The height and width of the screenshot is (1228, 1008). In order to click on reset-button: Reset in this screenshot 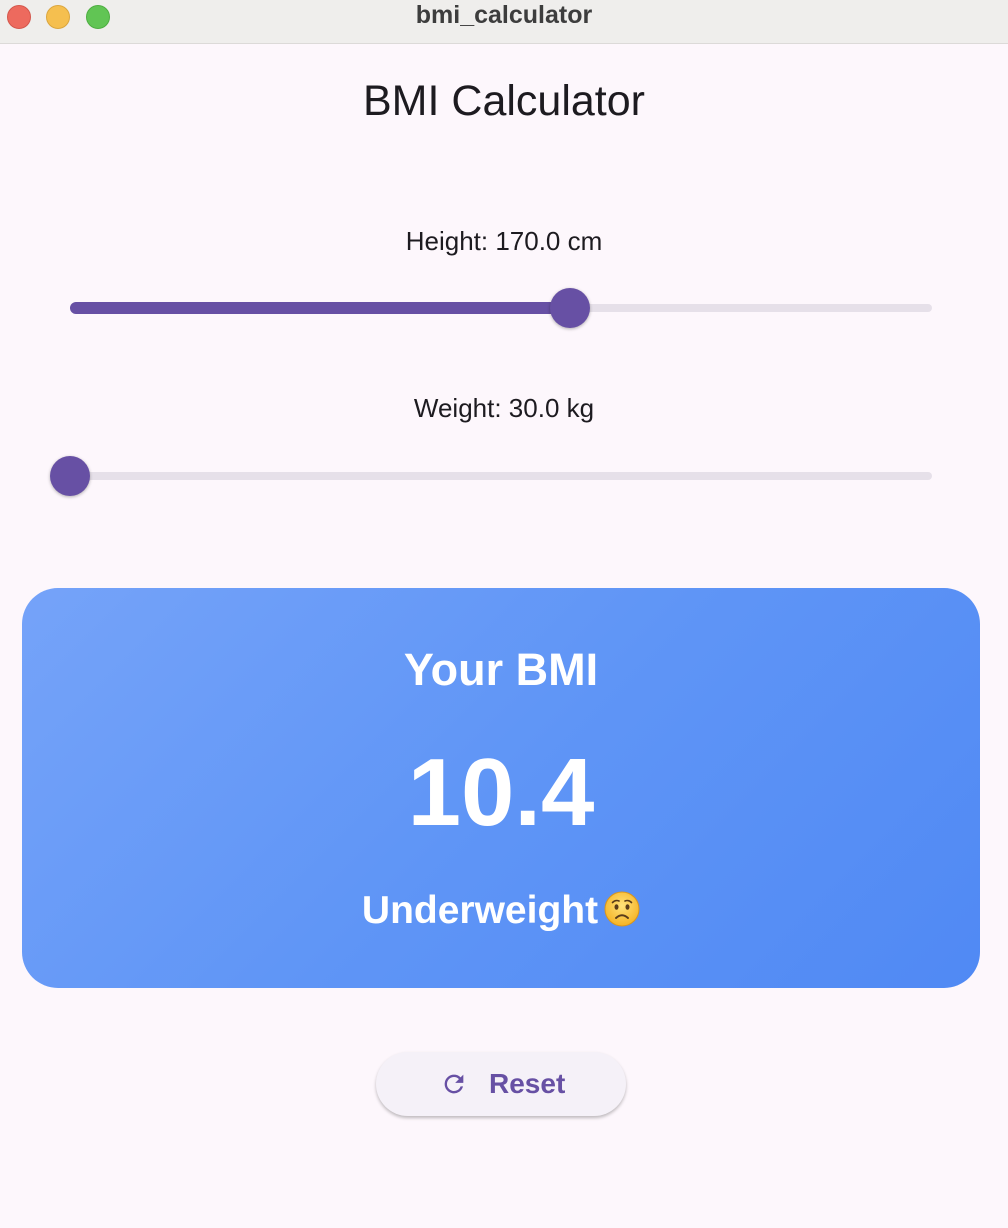, I will do `click(501, 1084)`.